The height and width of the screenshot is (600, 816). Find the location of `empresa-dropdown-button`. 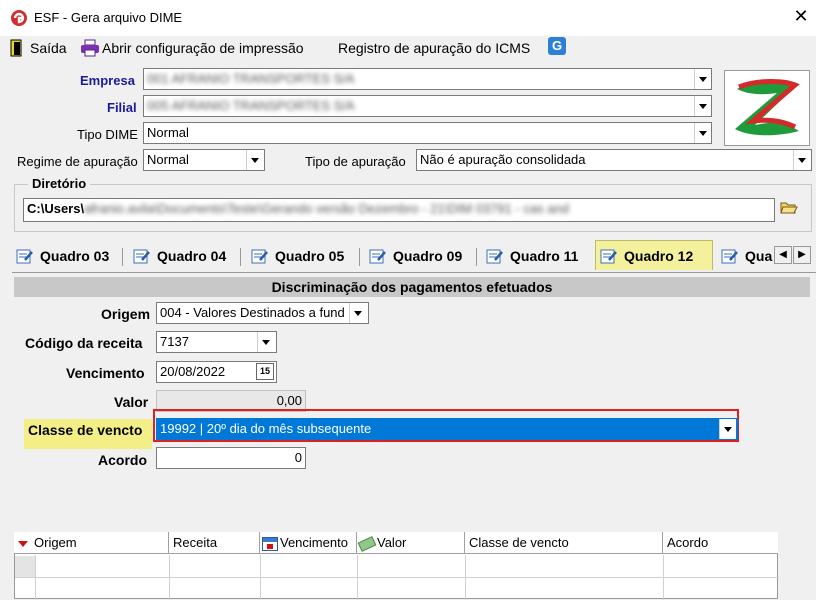

empresa-dropdown-button is located at coordinates (702, 79).